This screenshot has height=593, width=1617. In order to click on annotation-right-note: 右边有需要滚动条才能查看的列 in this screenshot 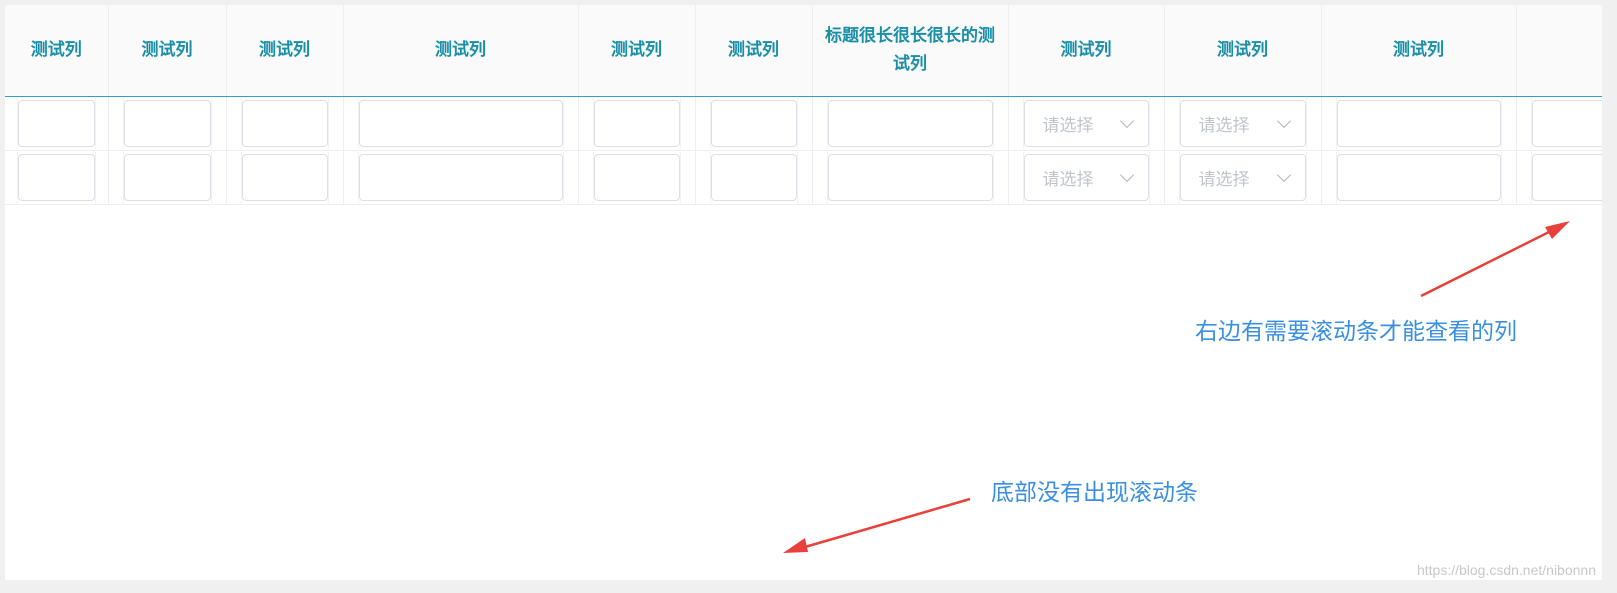, I will do `click(1356, 332)`.